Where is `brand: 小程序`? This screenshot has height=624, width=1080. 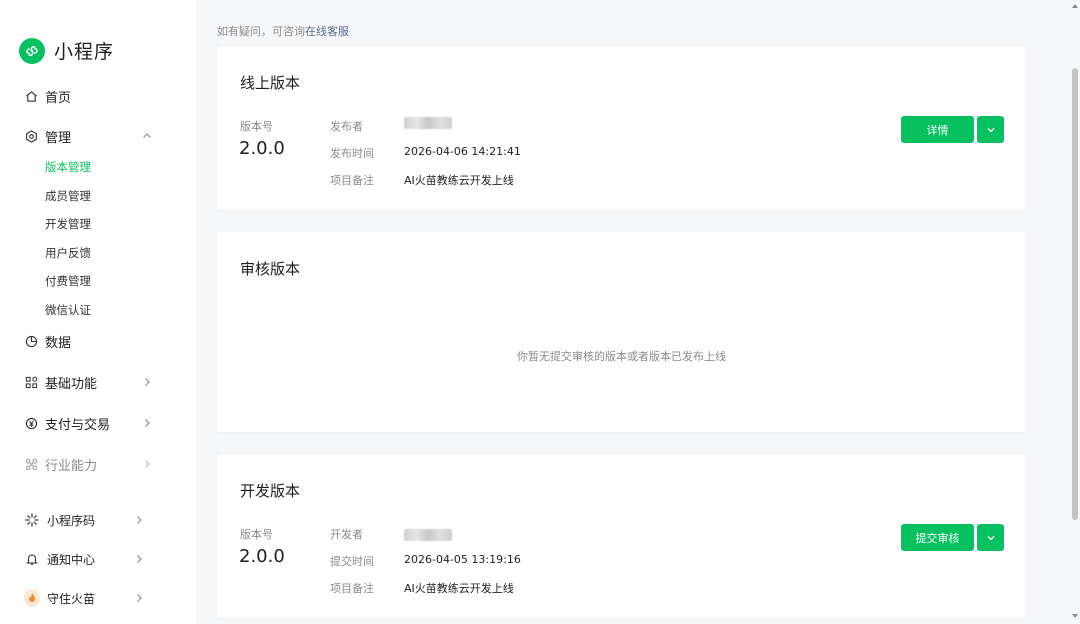
brand: 小程序 is located at coordinates (66, 50).